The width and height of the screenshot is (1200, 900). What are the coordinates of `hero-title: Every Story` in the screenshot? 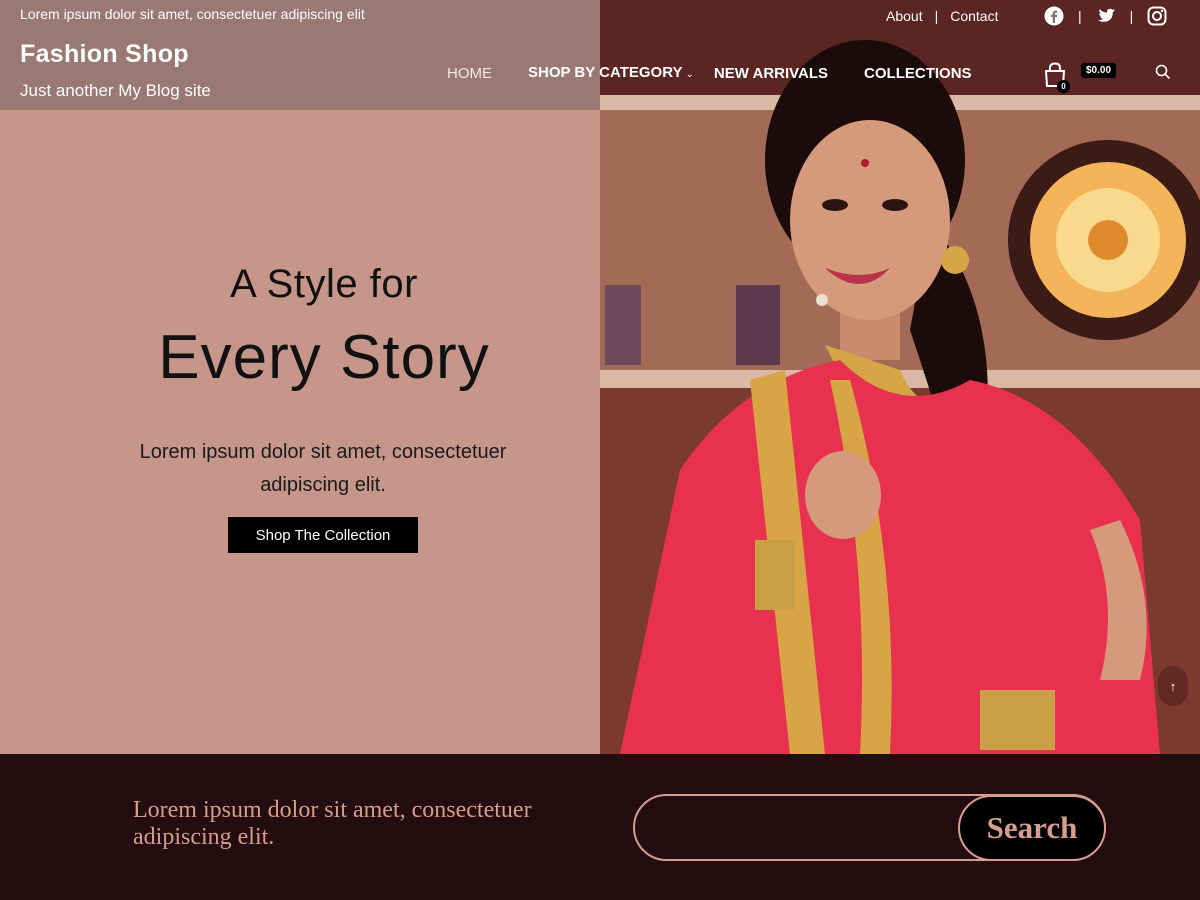 It's located at (324, 357).